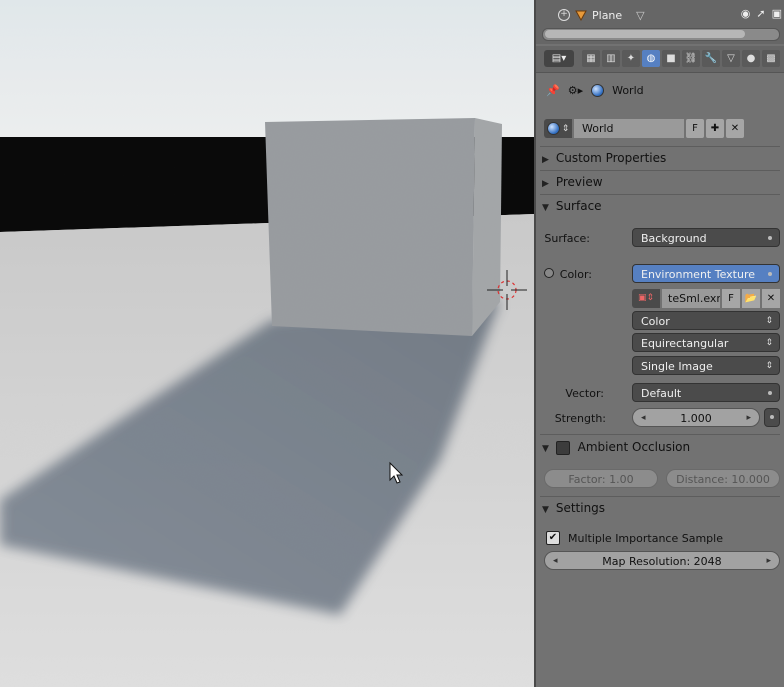 This screenshot has width=784, height=687. I want to click on outliner-scrollbar, so click(661, 34).